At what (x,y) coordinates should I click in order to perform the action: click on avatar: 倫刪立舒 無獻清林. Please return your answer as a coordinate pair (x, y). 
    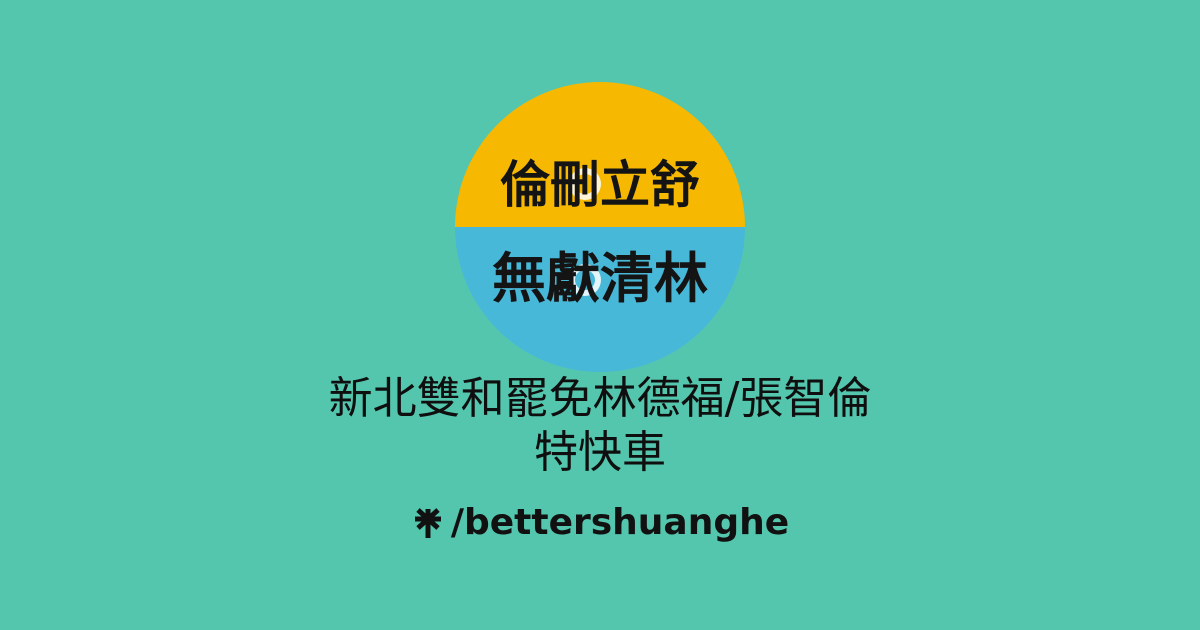
    Looking at the image, I should click on (600, 227).